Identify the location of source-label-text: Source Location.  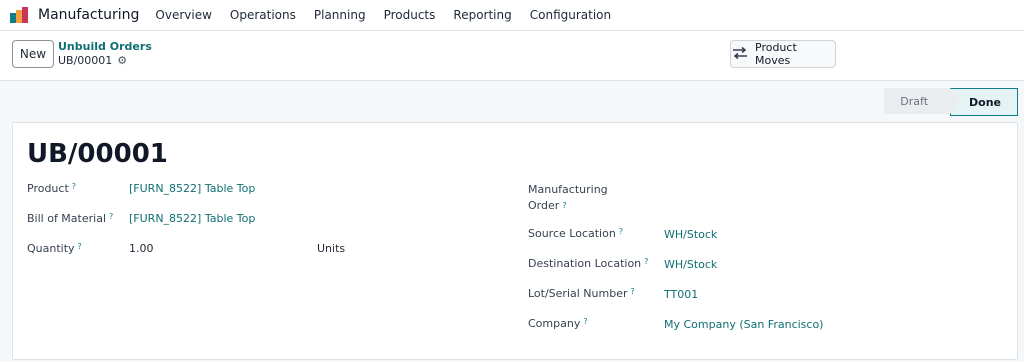
(572, 233).